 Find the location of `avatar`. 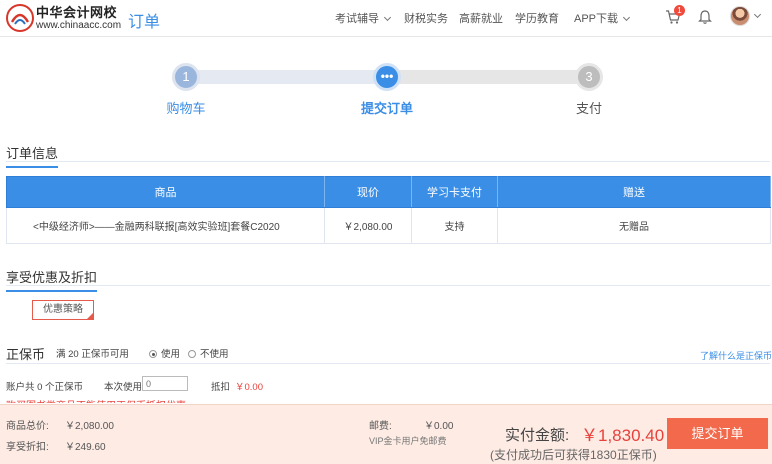

avatar is located at coordinates (740, 16).